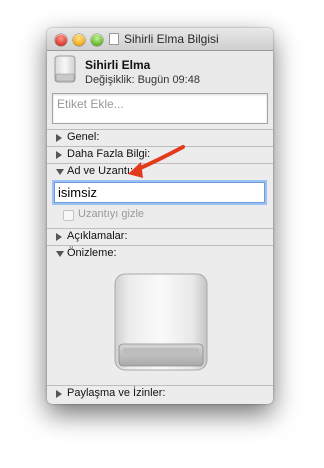 This screenshot has height=468, width=324. Describe the element at coordinates (114, 39) in the screenshot. I see `document-icon` at that location.